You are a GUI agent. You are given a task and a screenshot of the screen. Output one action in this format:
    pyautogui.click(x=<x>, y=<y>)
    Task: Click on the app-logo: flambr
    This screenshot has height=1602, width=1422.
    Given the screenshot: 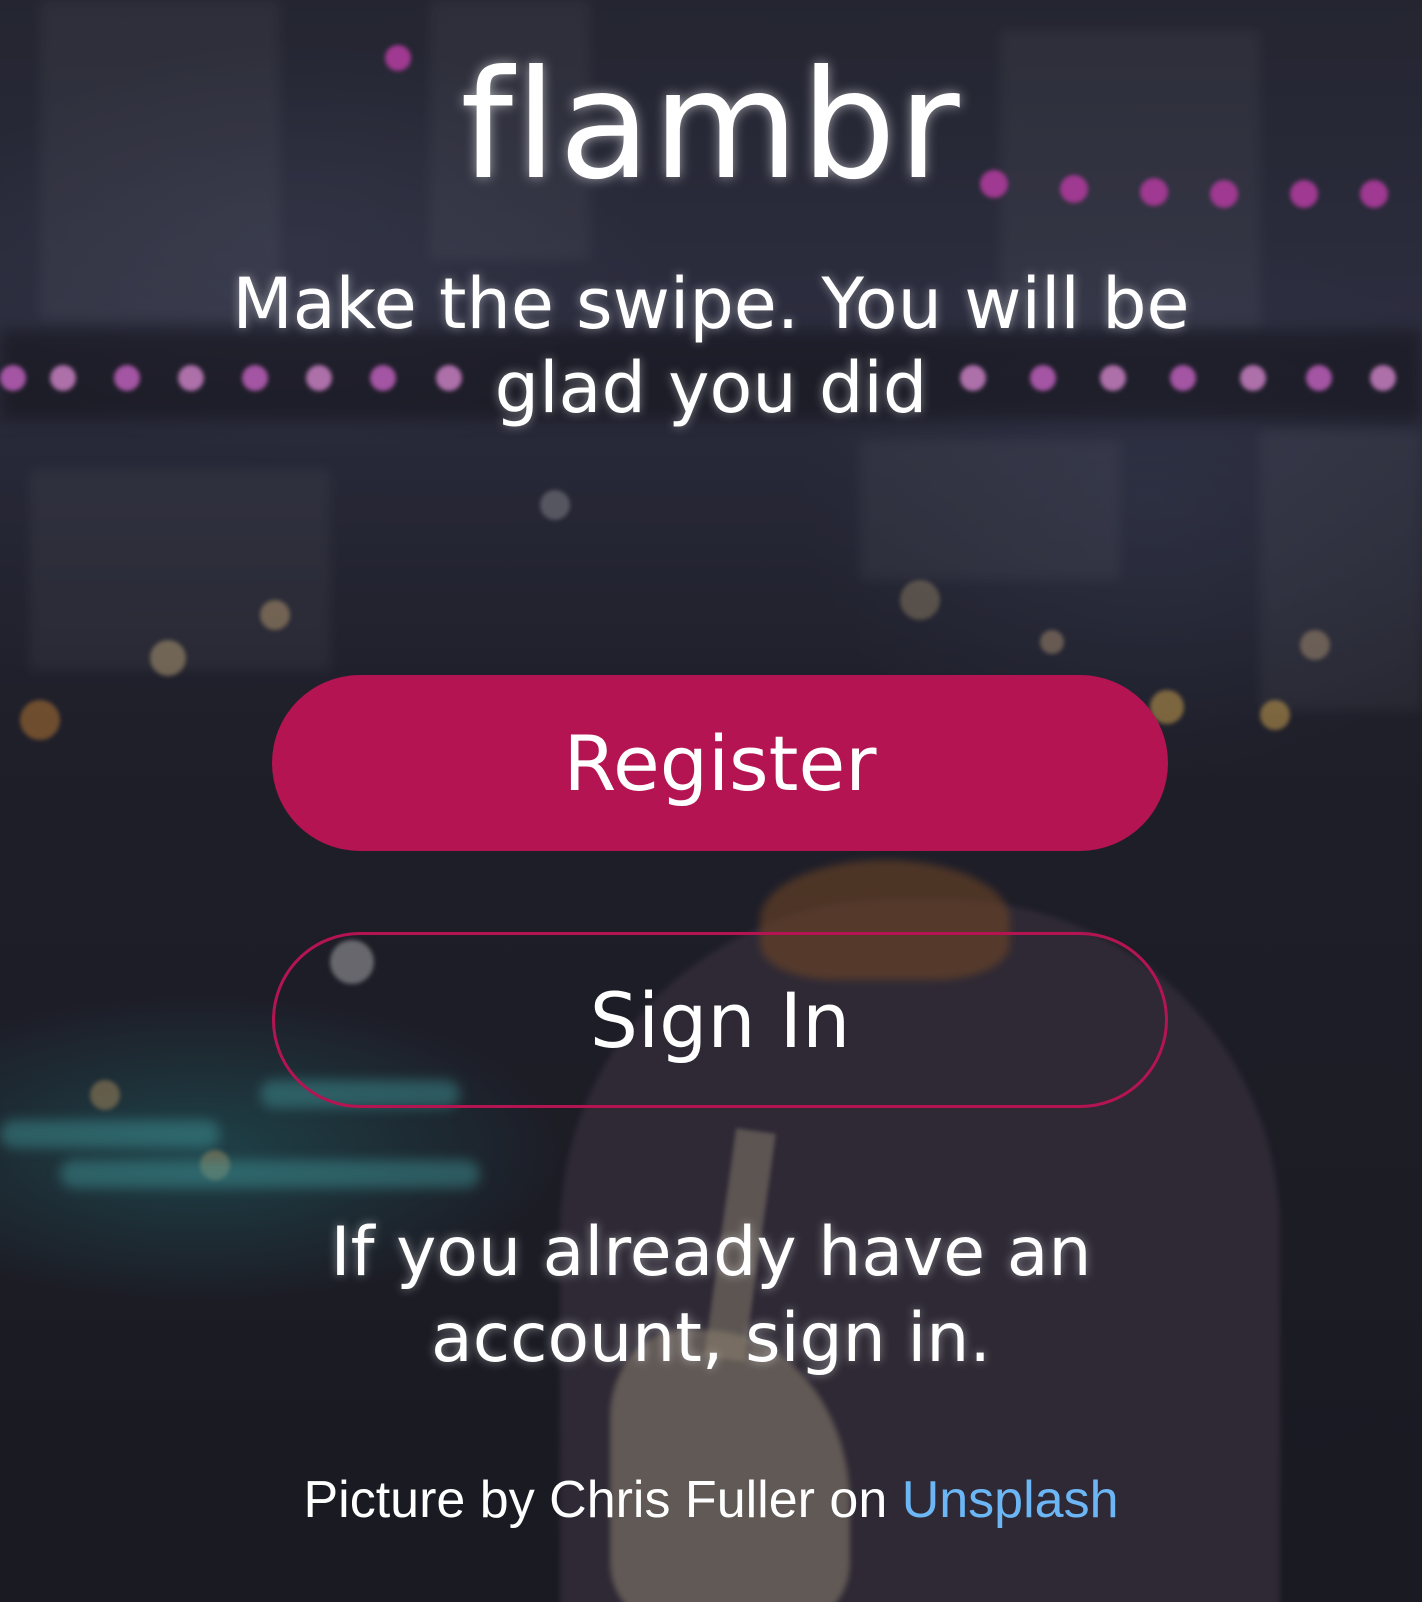 What is the action you would take?
    pyautogui.click(x=711, y=126)
    